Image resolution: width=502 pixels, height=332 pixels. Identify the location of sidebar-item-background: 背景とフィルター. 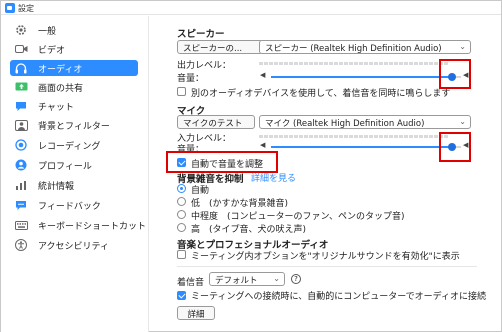
(74, 125).